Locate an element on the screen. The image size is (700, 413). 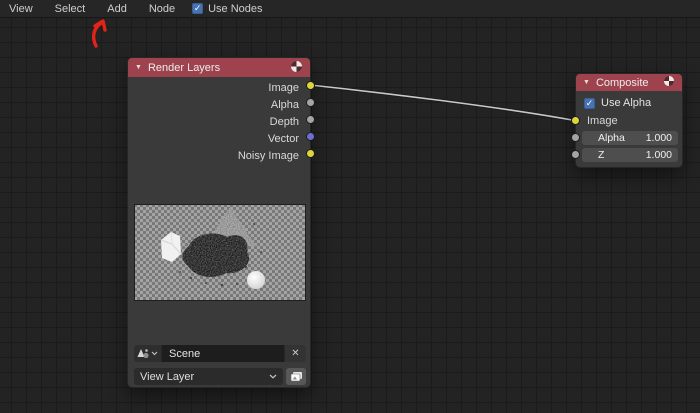
output-label-noisy-image: Noisy Image is located at coordinates (268, 155).